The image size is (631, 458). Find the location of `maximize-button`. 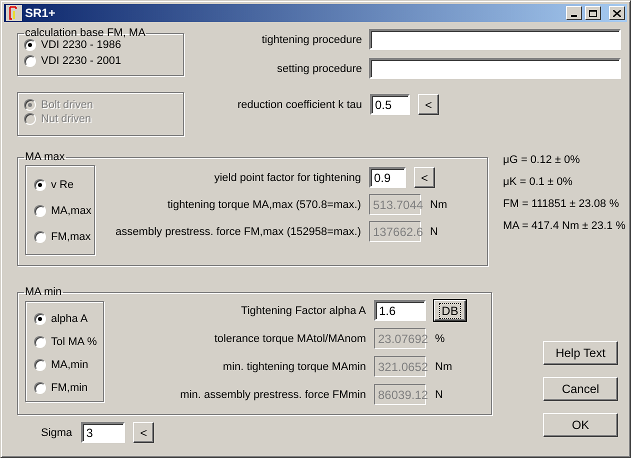

maximize-button is located at coordinates (593, 13).